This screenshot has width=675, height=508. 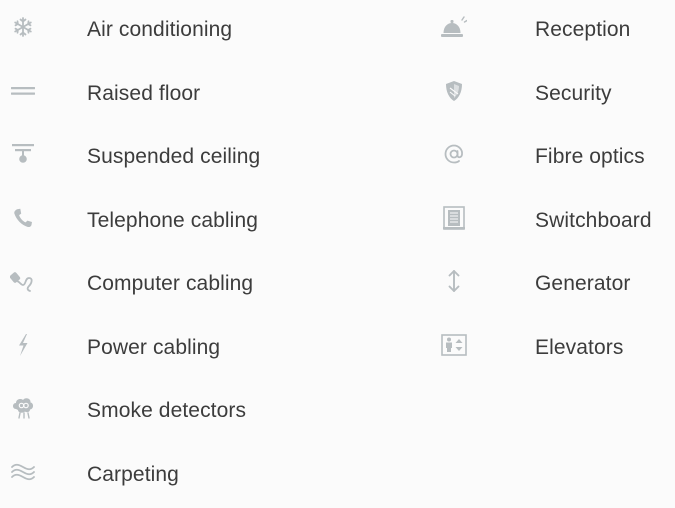 I want to click on amenity-item-computer-cabling: Computer cabling, so click(x=165, y=286).